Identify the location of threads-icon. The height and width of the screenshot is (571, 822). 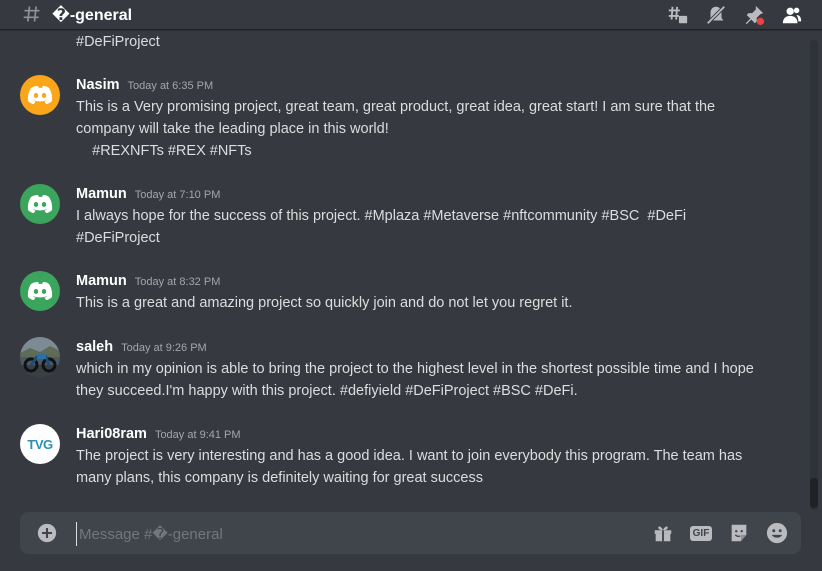
(678, 15).